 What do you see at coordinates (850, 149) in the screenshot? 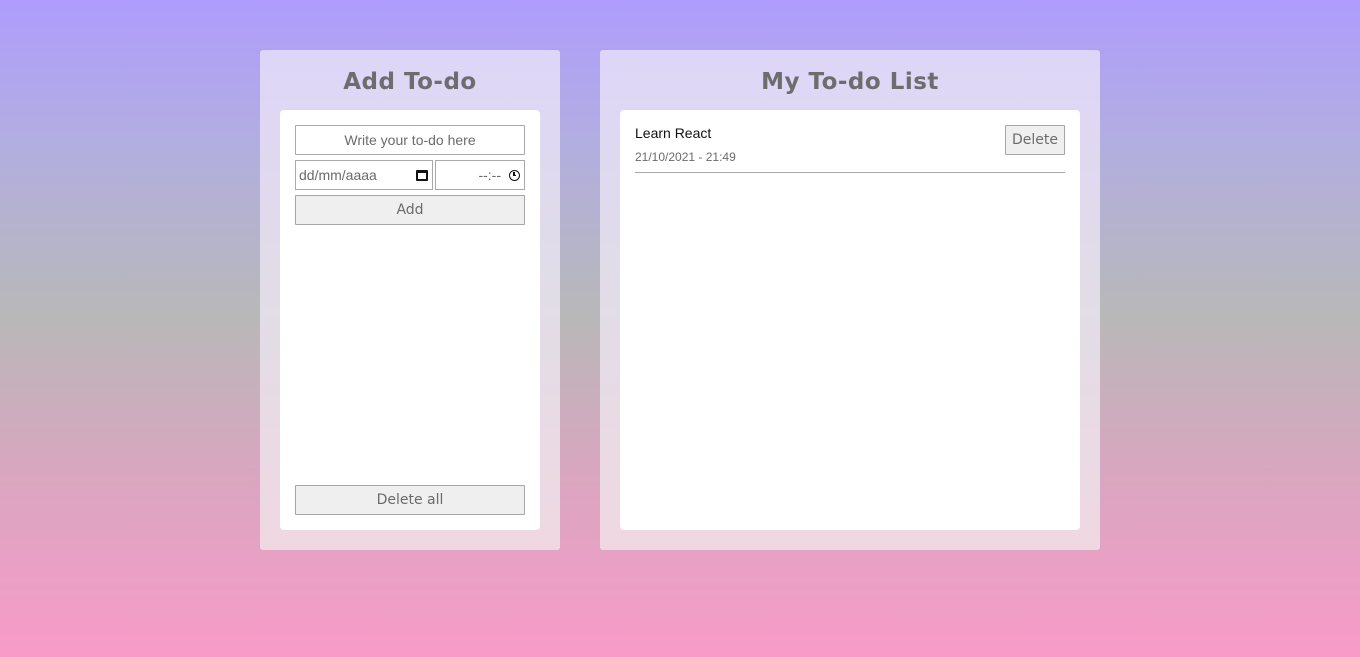
I see `todo-item: Learn React 21/10/2021 - 21:49 Delete` at bounding box center [850, 149].